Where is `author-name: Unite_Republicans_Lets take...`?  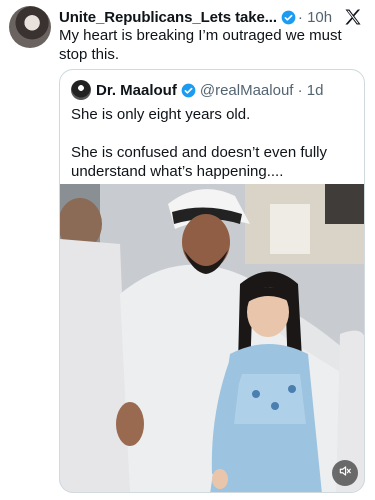 author-name: Unite_Republicans_Lets take... is located at coordinates (168, 17).